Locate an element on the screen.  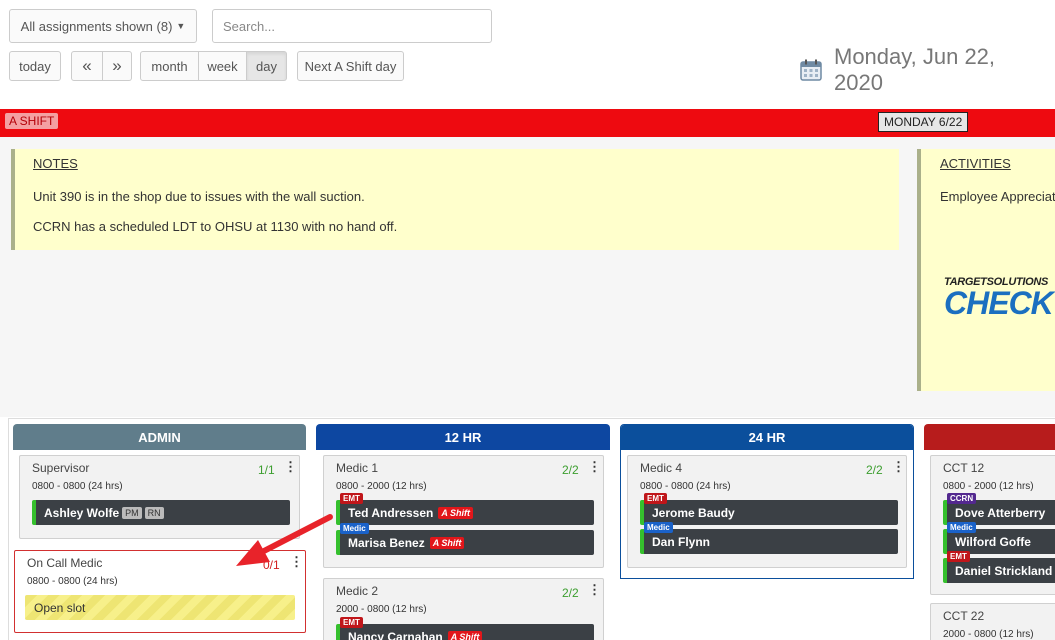
shift-bar: A SHIFT MONDAY 6/22 is located at coordinates (527, 123).